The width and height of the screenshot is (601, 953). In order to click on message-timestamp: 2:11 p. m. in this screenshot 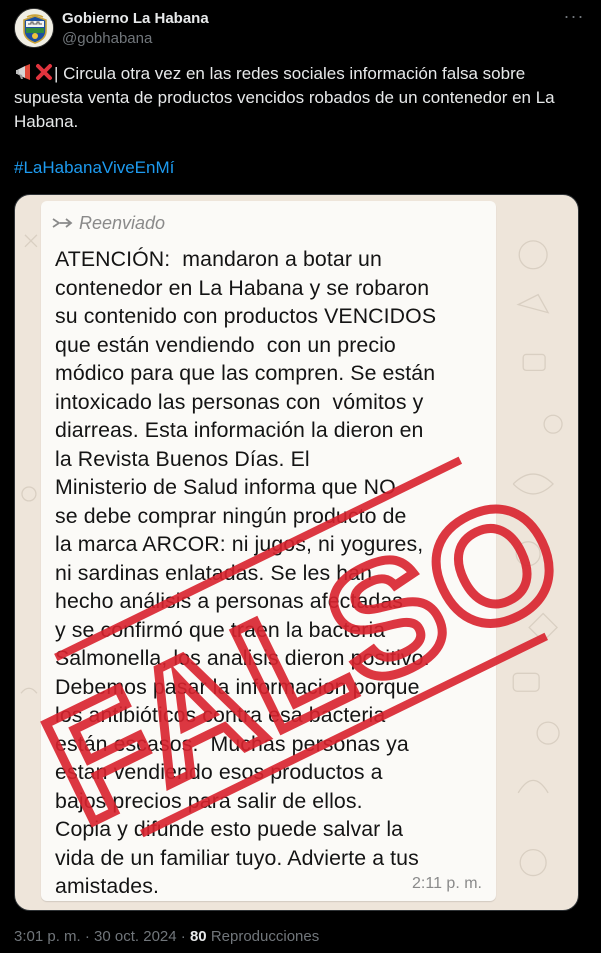, I will do `click(447, 883)`.